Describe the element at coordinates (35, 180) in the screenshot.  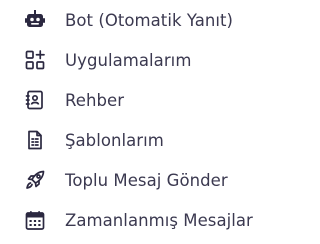
I see `rocket-icon` at that location.